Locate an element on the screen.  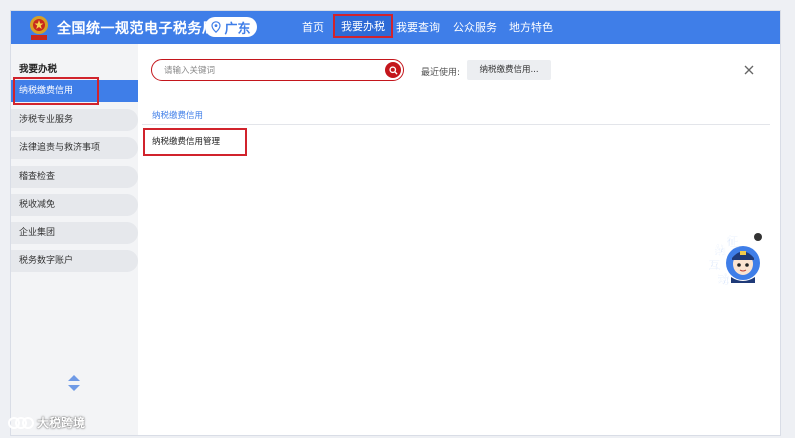
close-icon is located at coordinates (749, 70).